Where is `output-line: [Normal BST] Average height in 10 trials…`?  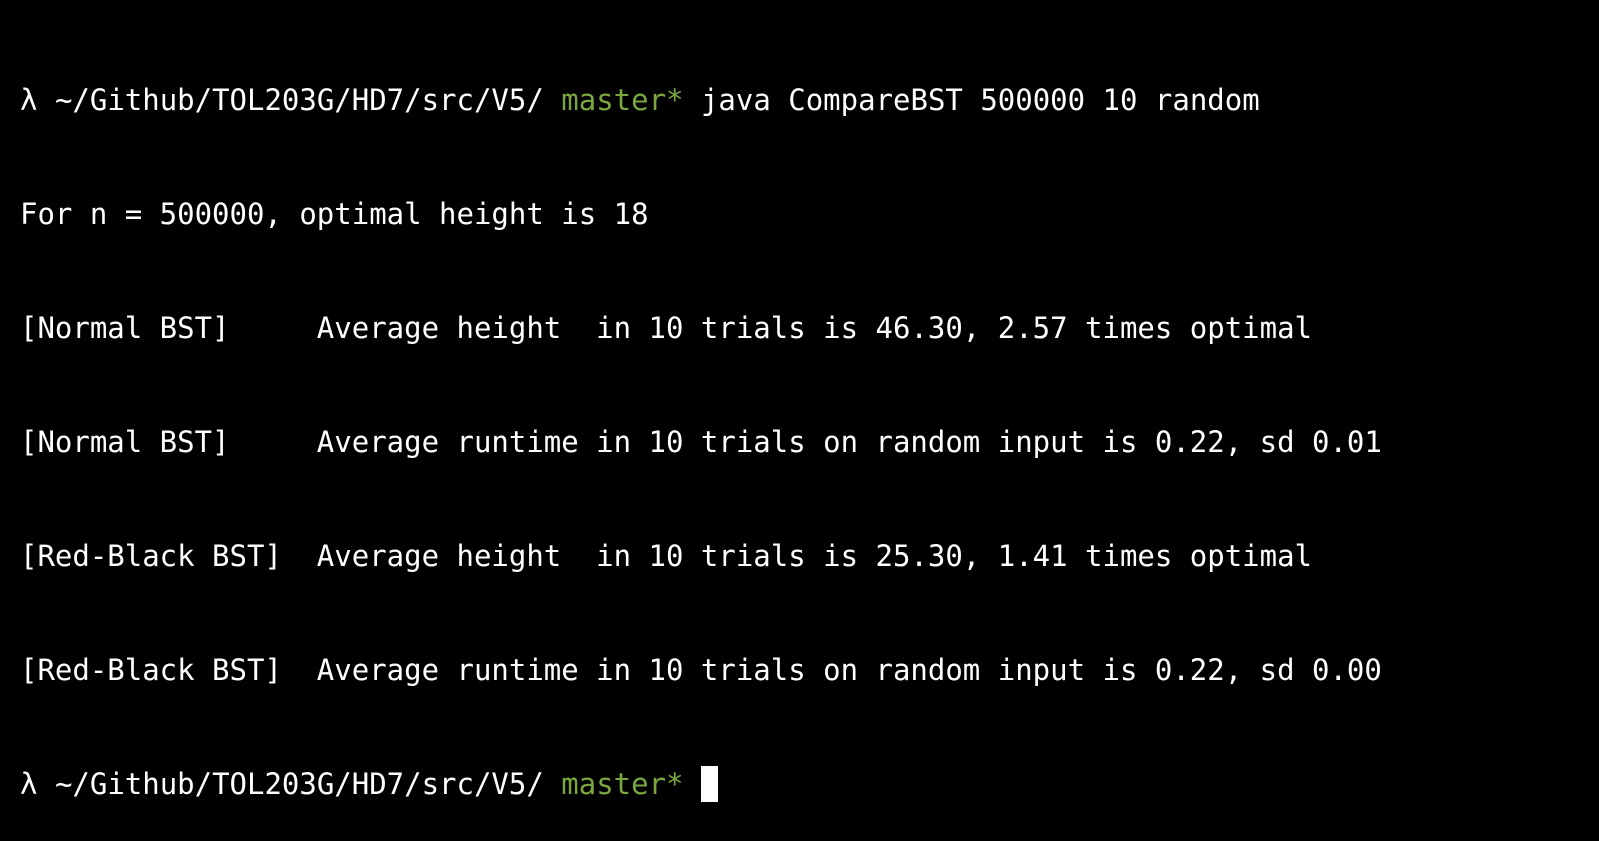
output-line: [Normal BST] Average height in 10 trials… is located at coordinates (666, 328).